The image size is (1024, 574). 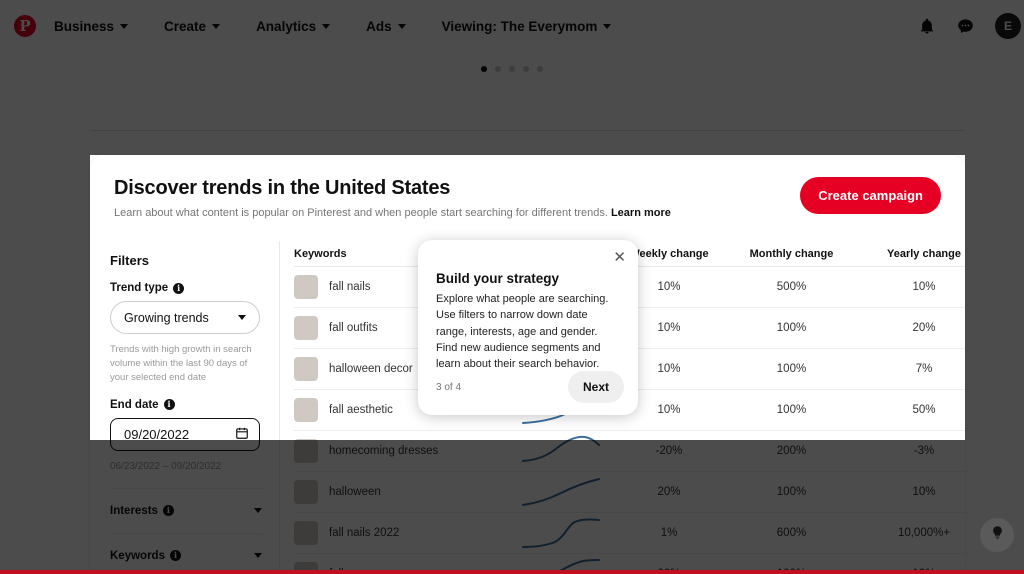 I want to click on date-range-text: 06/23/2022 – 09/20/2022, so click(x=166, y=466).